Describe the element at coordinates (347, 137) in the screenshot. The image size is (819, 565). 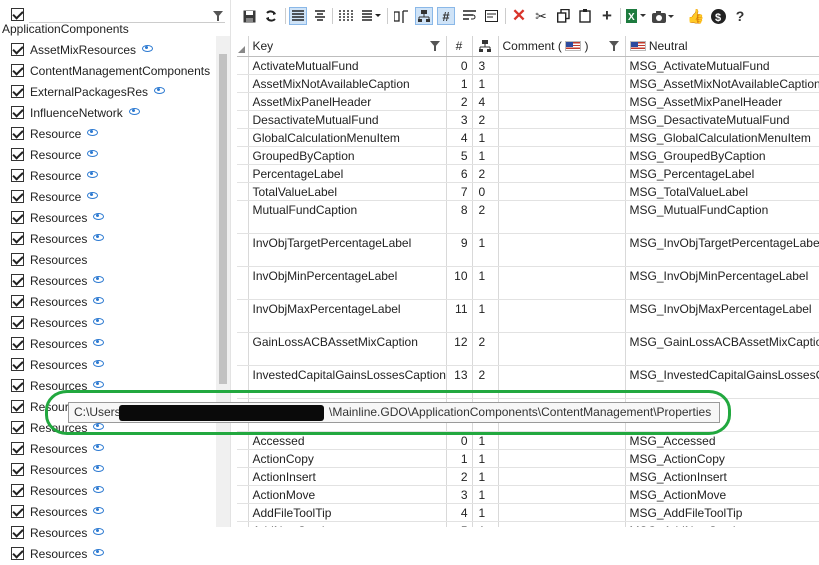
I see `key-cell: GlobalCalculationMenuItem` at that location.